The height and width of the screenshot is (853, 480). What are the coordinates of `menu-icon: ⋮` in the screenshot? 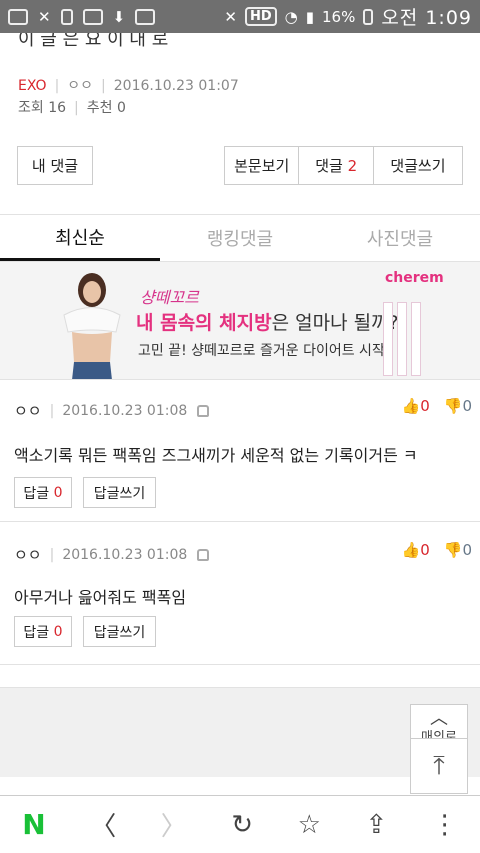 It's located at (445, 825).